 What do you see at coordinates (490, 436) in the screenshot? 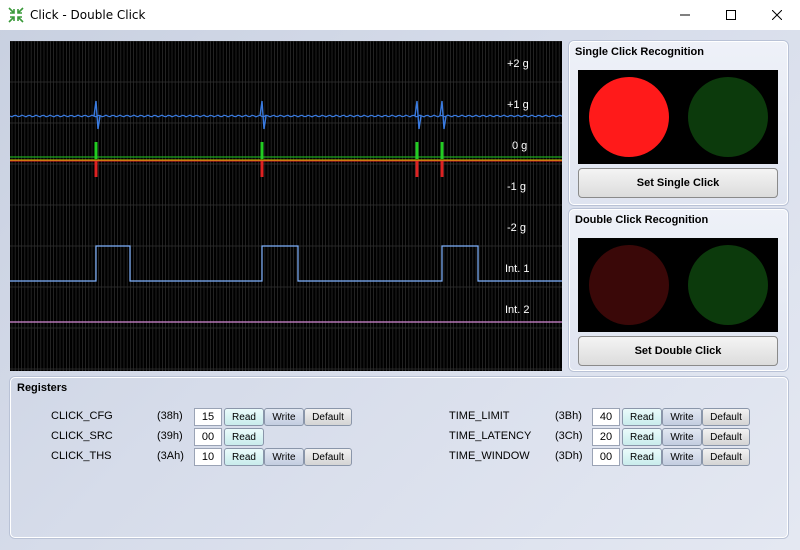
I see `register-name: TIME_LATENCY` at bounding box center [490, 436].